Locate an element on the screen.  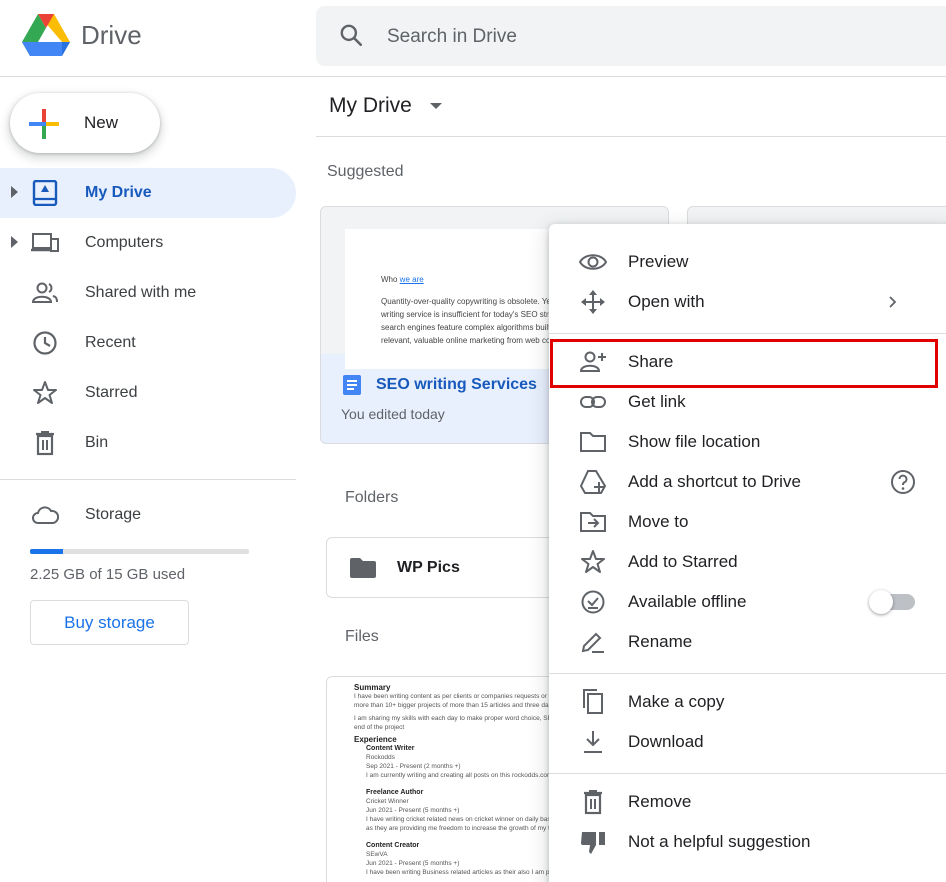
job-title: Content Writer is located at coordinates (390, 748).